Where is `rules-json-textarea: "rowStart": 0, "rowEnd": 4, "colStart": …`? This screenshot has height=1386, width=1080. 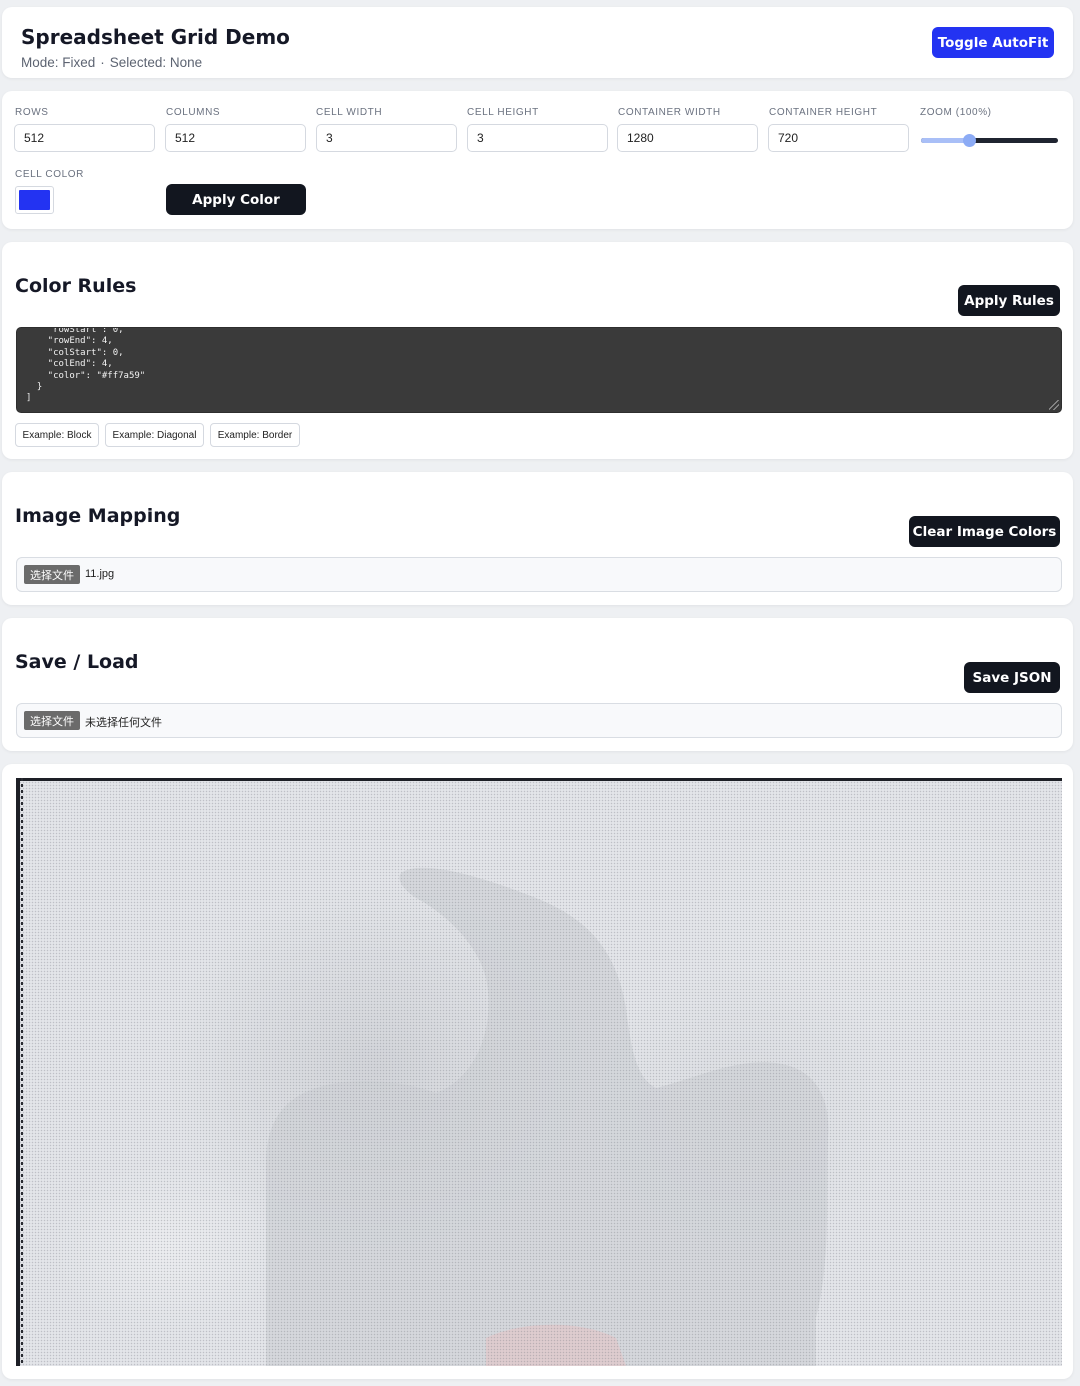
rules-json-textarea: "rowStart": 0, "rowEnd": 4, "colStart": … is located at coordinates (539, 370).